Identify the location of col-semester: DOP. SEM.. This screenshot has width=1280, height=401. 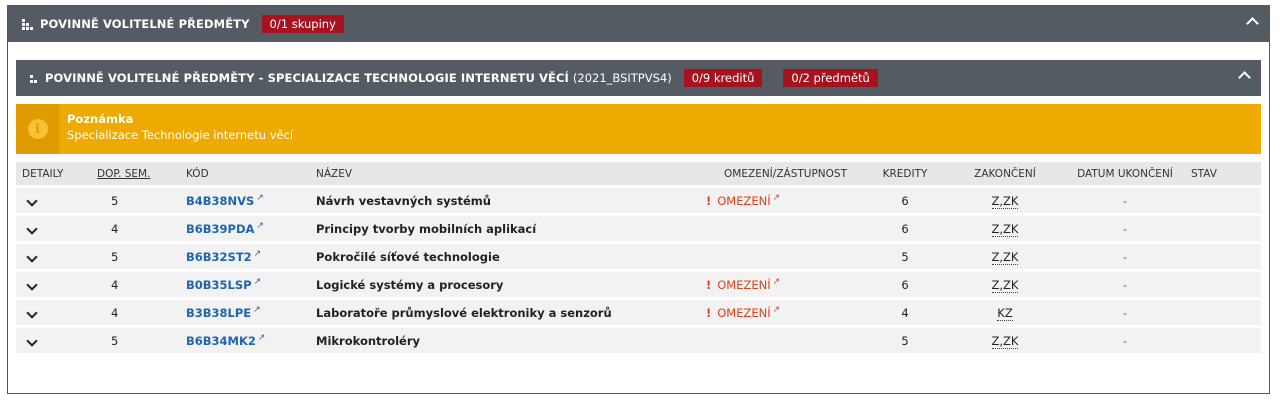
(135, 173).